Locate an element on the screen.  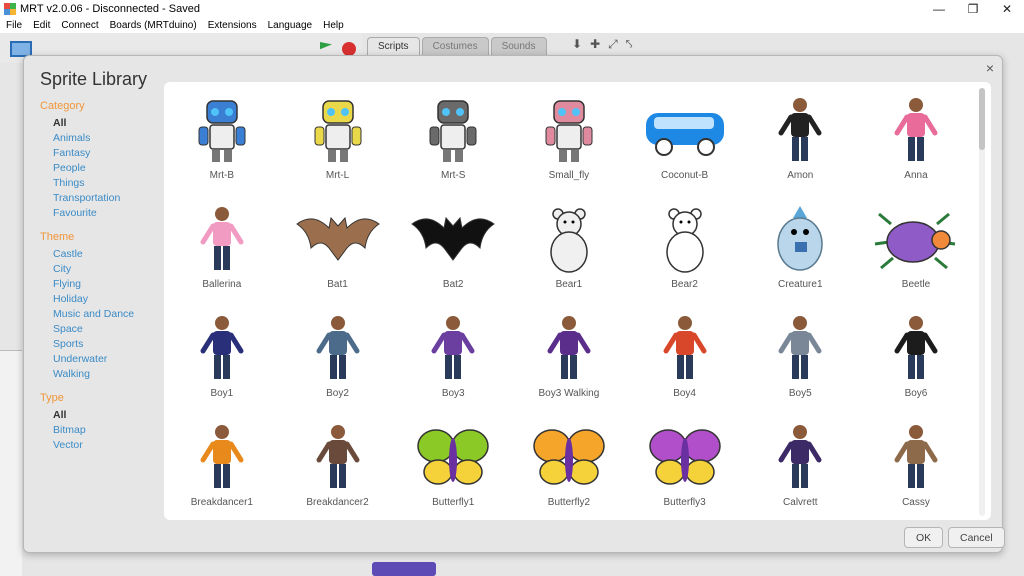
menu-extensions: Extensions is located at coordinates (232, 25).